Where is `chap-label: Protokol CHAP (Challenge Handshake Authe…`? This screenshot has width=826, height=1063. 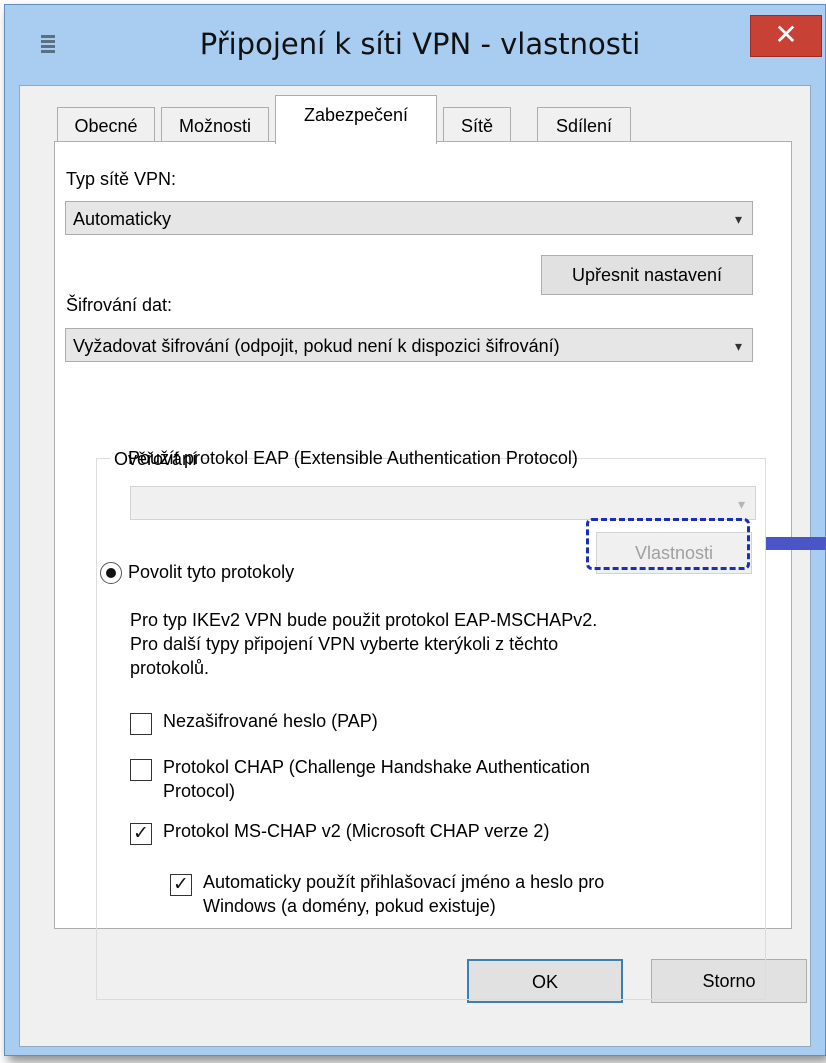 chap-label: Protokol CHAP (Challenge Handshake Authe… is located at coordinates (376, 779).